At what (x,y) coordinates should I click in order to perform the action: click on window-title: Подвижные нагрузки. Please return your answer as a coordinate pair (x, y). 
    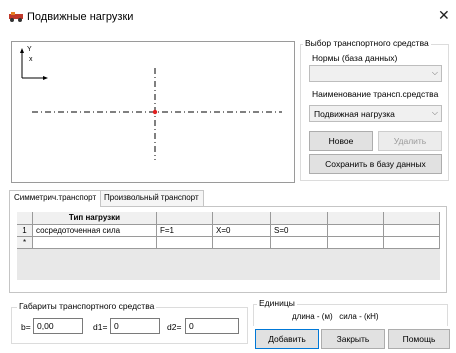
    Looking at the image, I should click on (80, 17).